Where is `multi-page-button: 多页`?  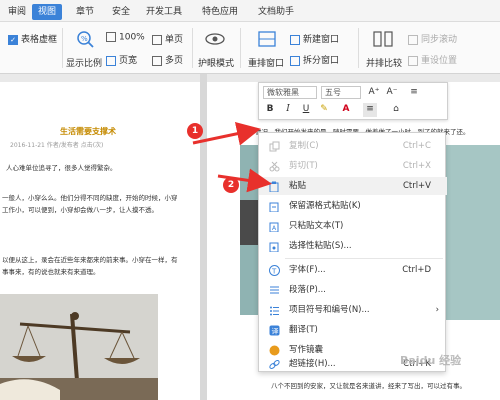 multi-page-button: 多页 is located at coordinates (167, 59).